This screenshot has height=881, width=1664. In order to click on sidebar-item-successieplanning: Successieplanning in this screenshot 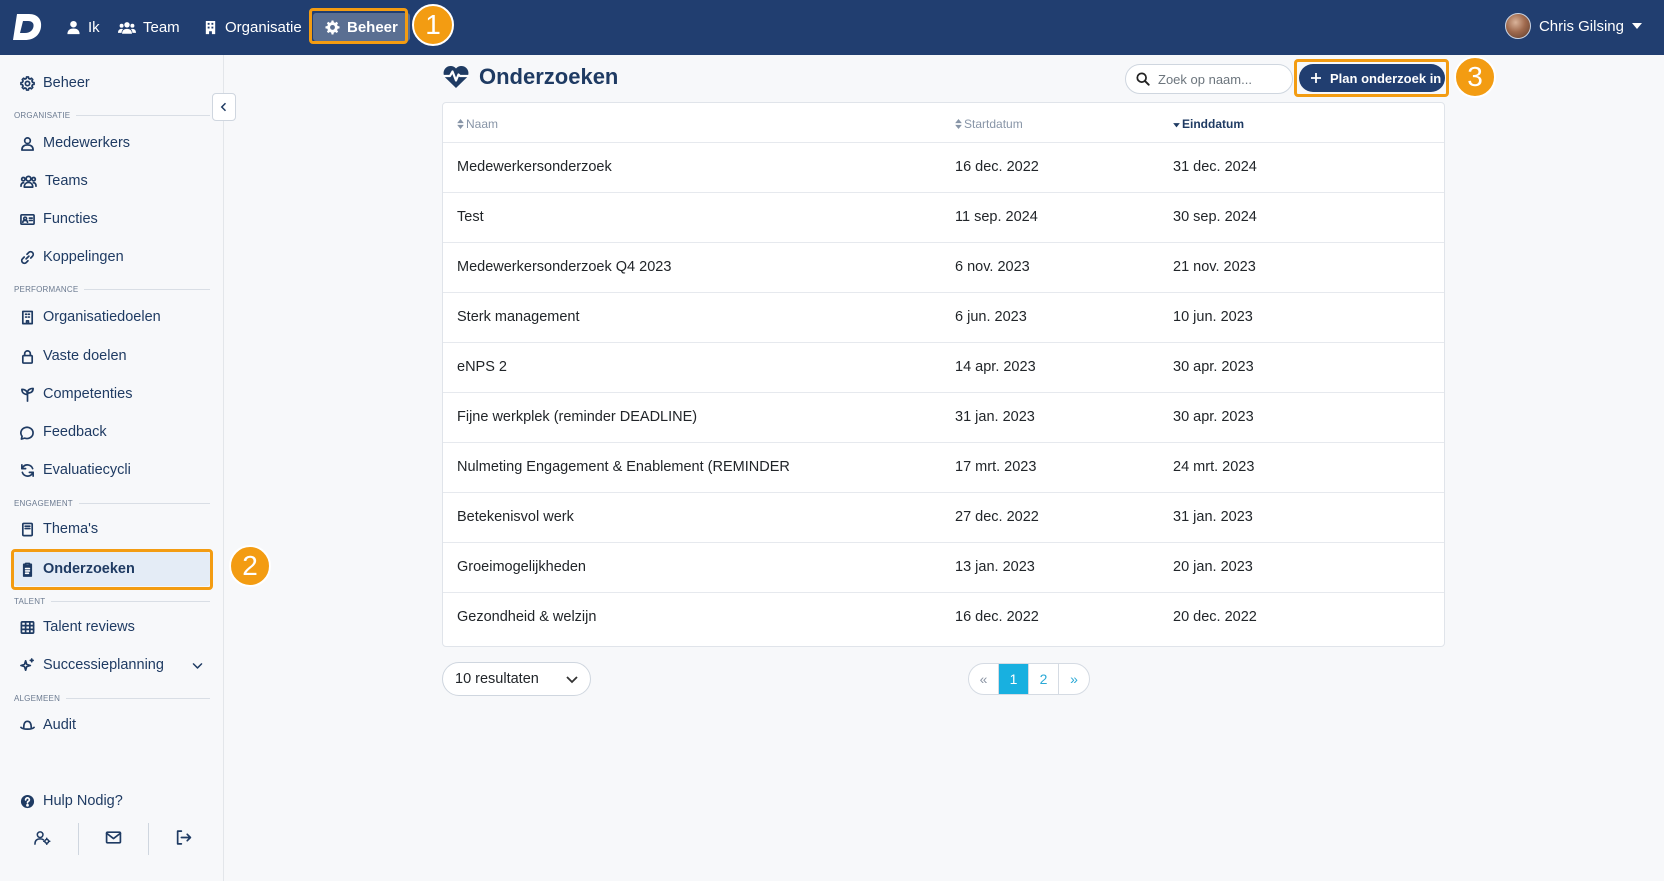, I will do `click(112, 665)`.